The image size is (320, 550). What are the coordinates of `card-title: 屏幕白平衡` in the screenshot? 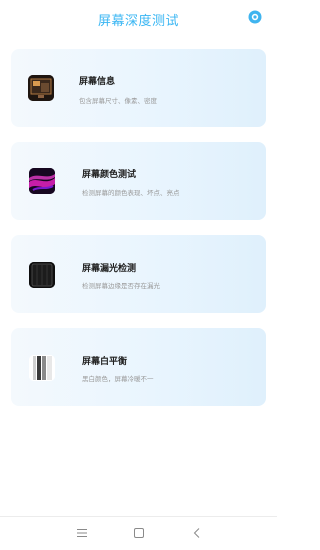 It's located at (105, 362).